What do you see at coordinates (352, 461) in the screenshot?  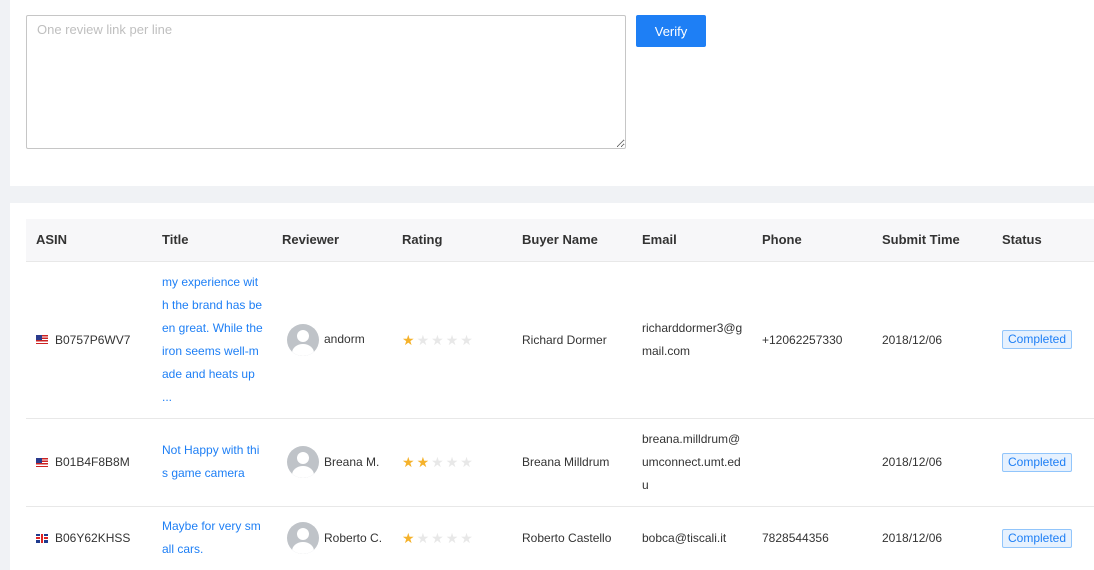 I see `reviewer-name: Breana M.` at bounding box center [352, 461].